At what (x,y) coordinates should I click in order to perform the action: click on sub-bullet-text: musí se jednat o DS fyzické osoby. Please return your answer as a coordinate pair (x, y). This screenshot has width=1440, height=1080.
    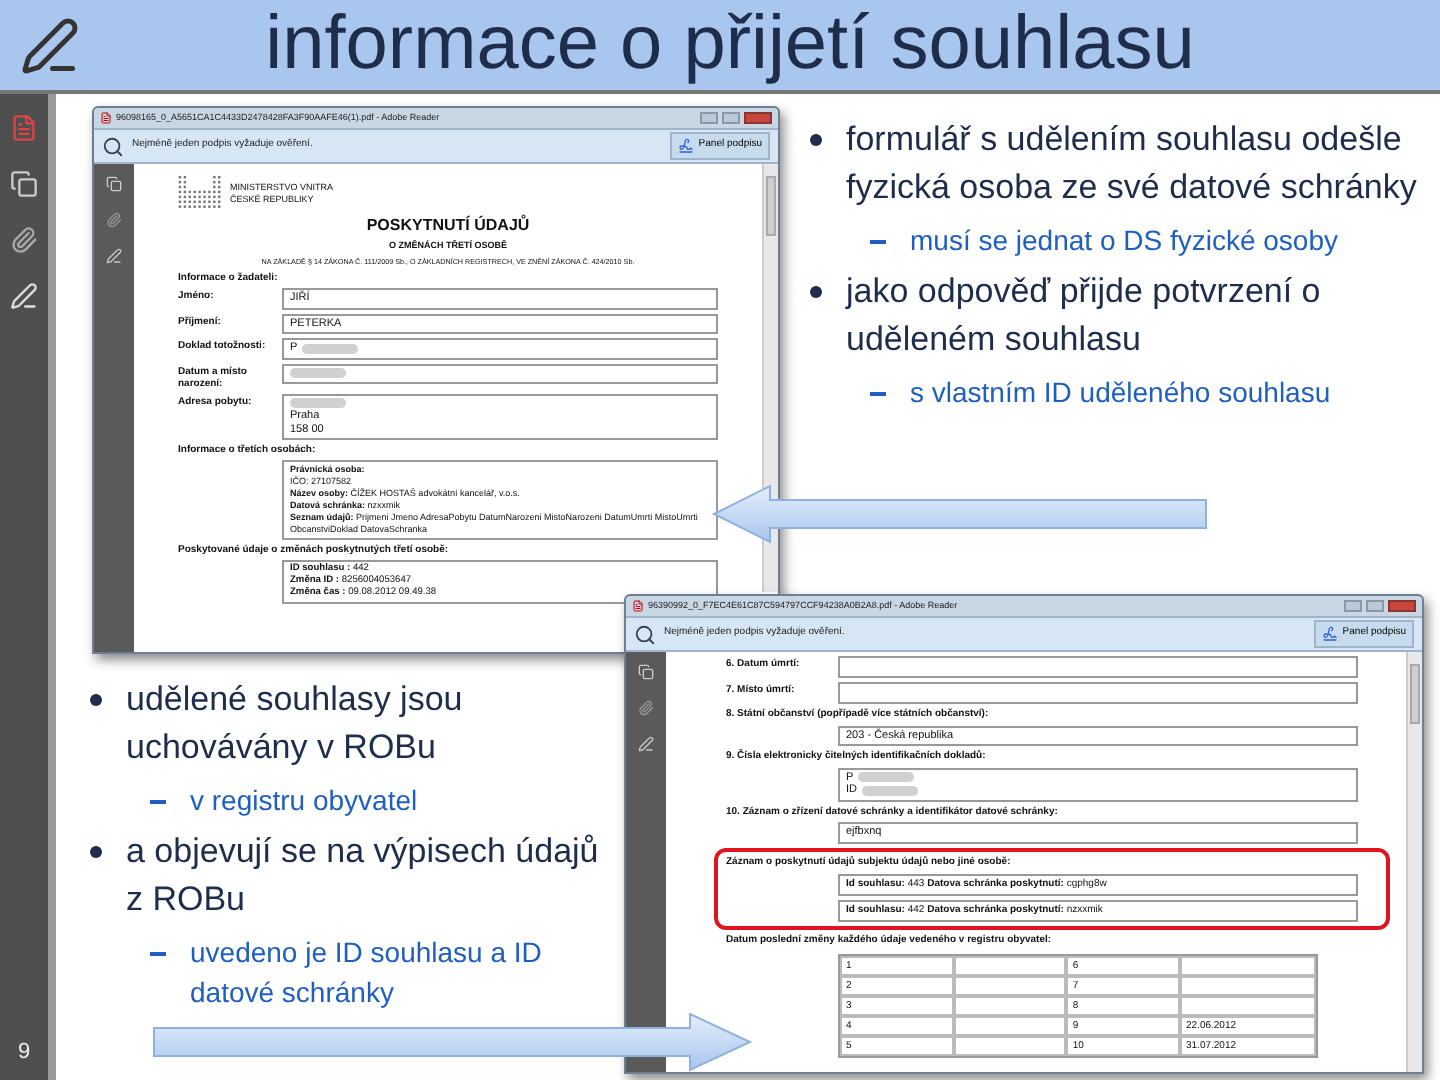
    Looking at the image, I should click on (1124, 241).